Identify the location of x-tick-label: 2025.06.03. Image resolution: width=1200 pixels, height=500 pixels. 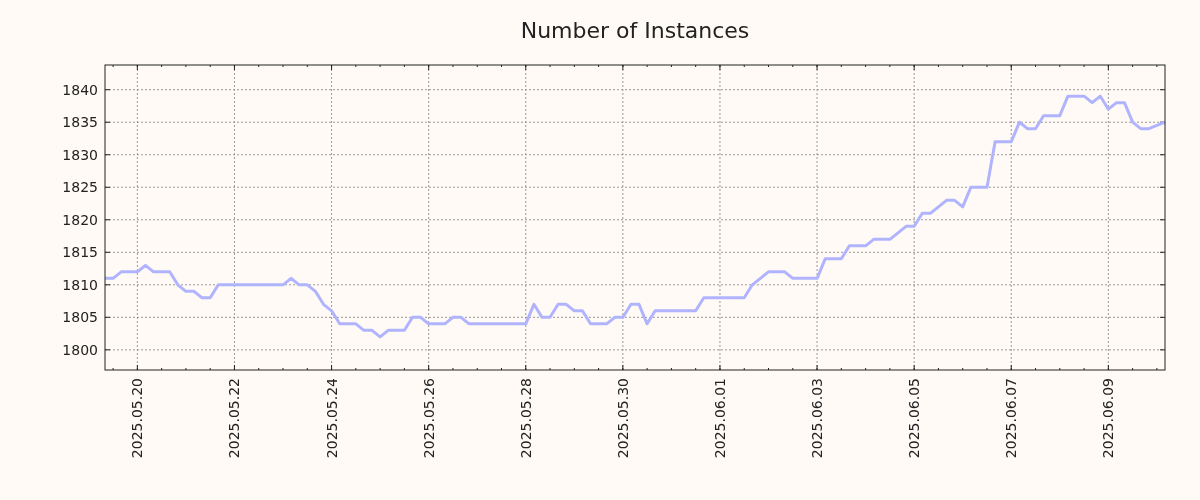
(817, 418).